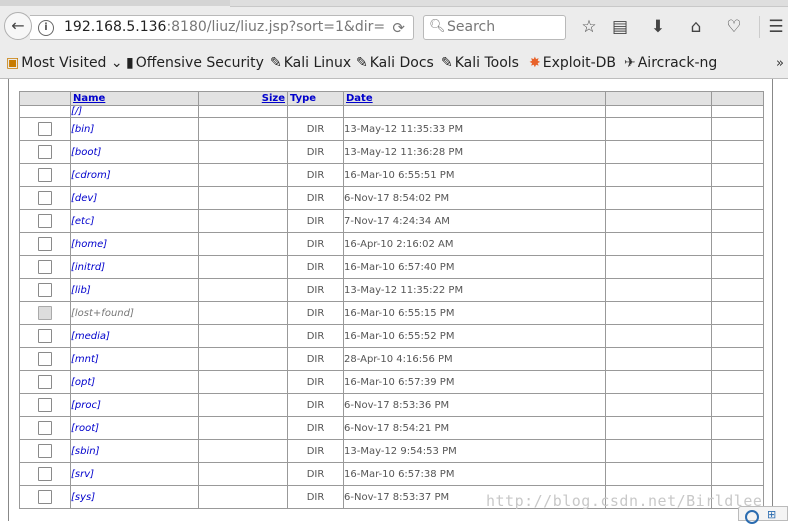  Describe the element at coordinates (134, 405) in the screenshot. I see `dir-link: [proc]` at that location.